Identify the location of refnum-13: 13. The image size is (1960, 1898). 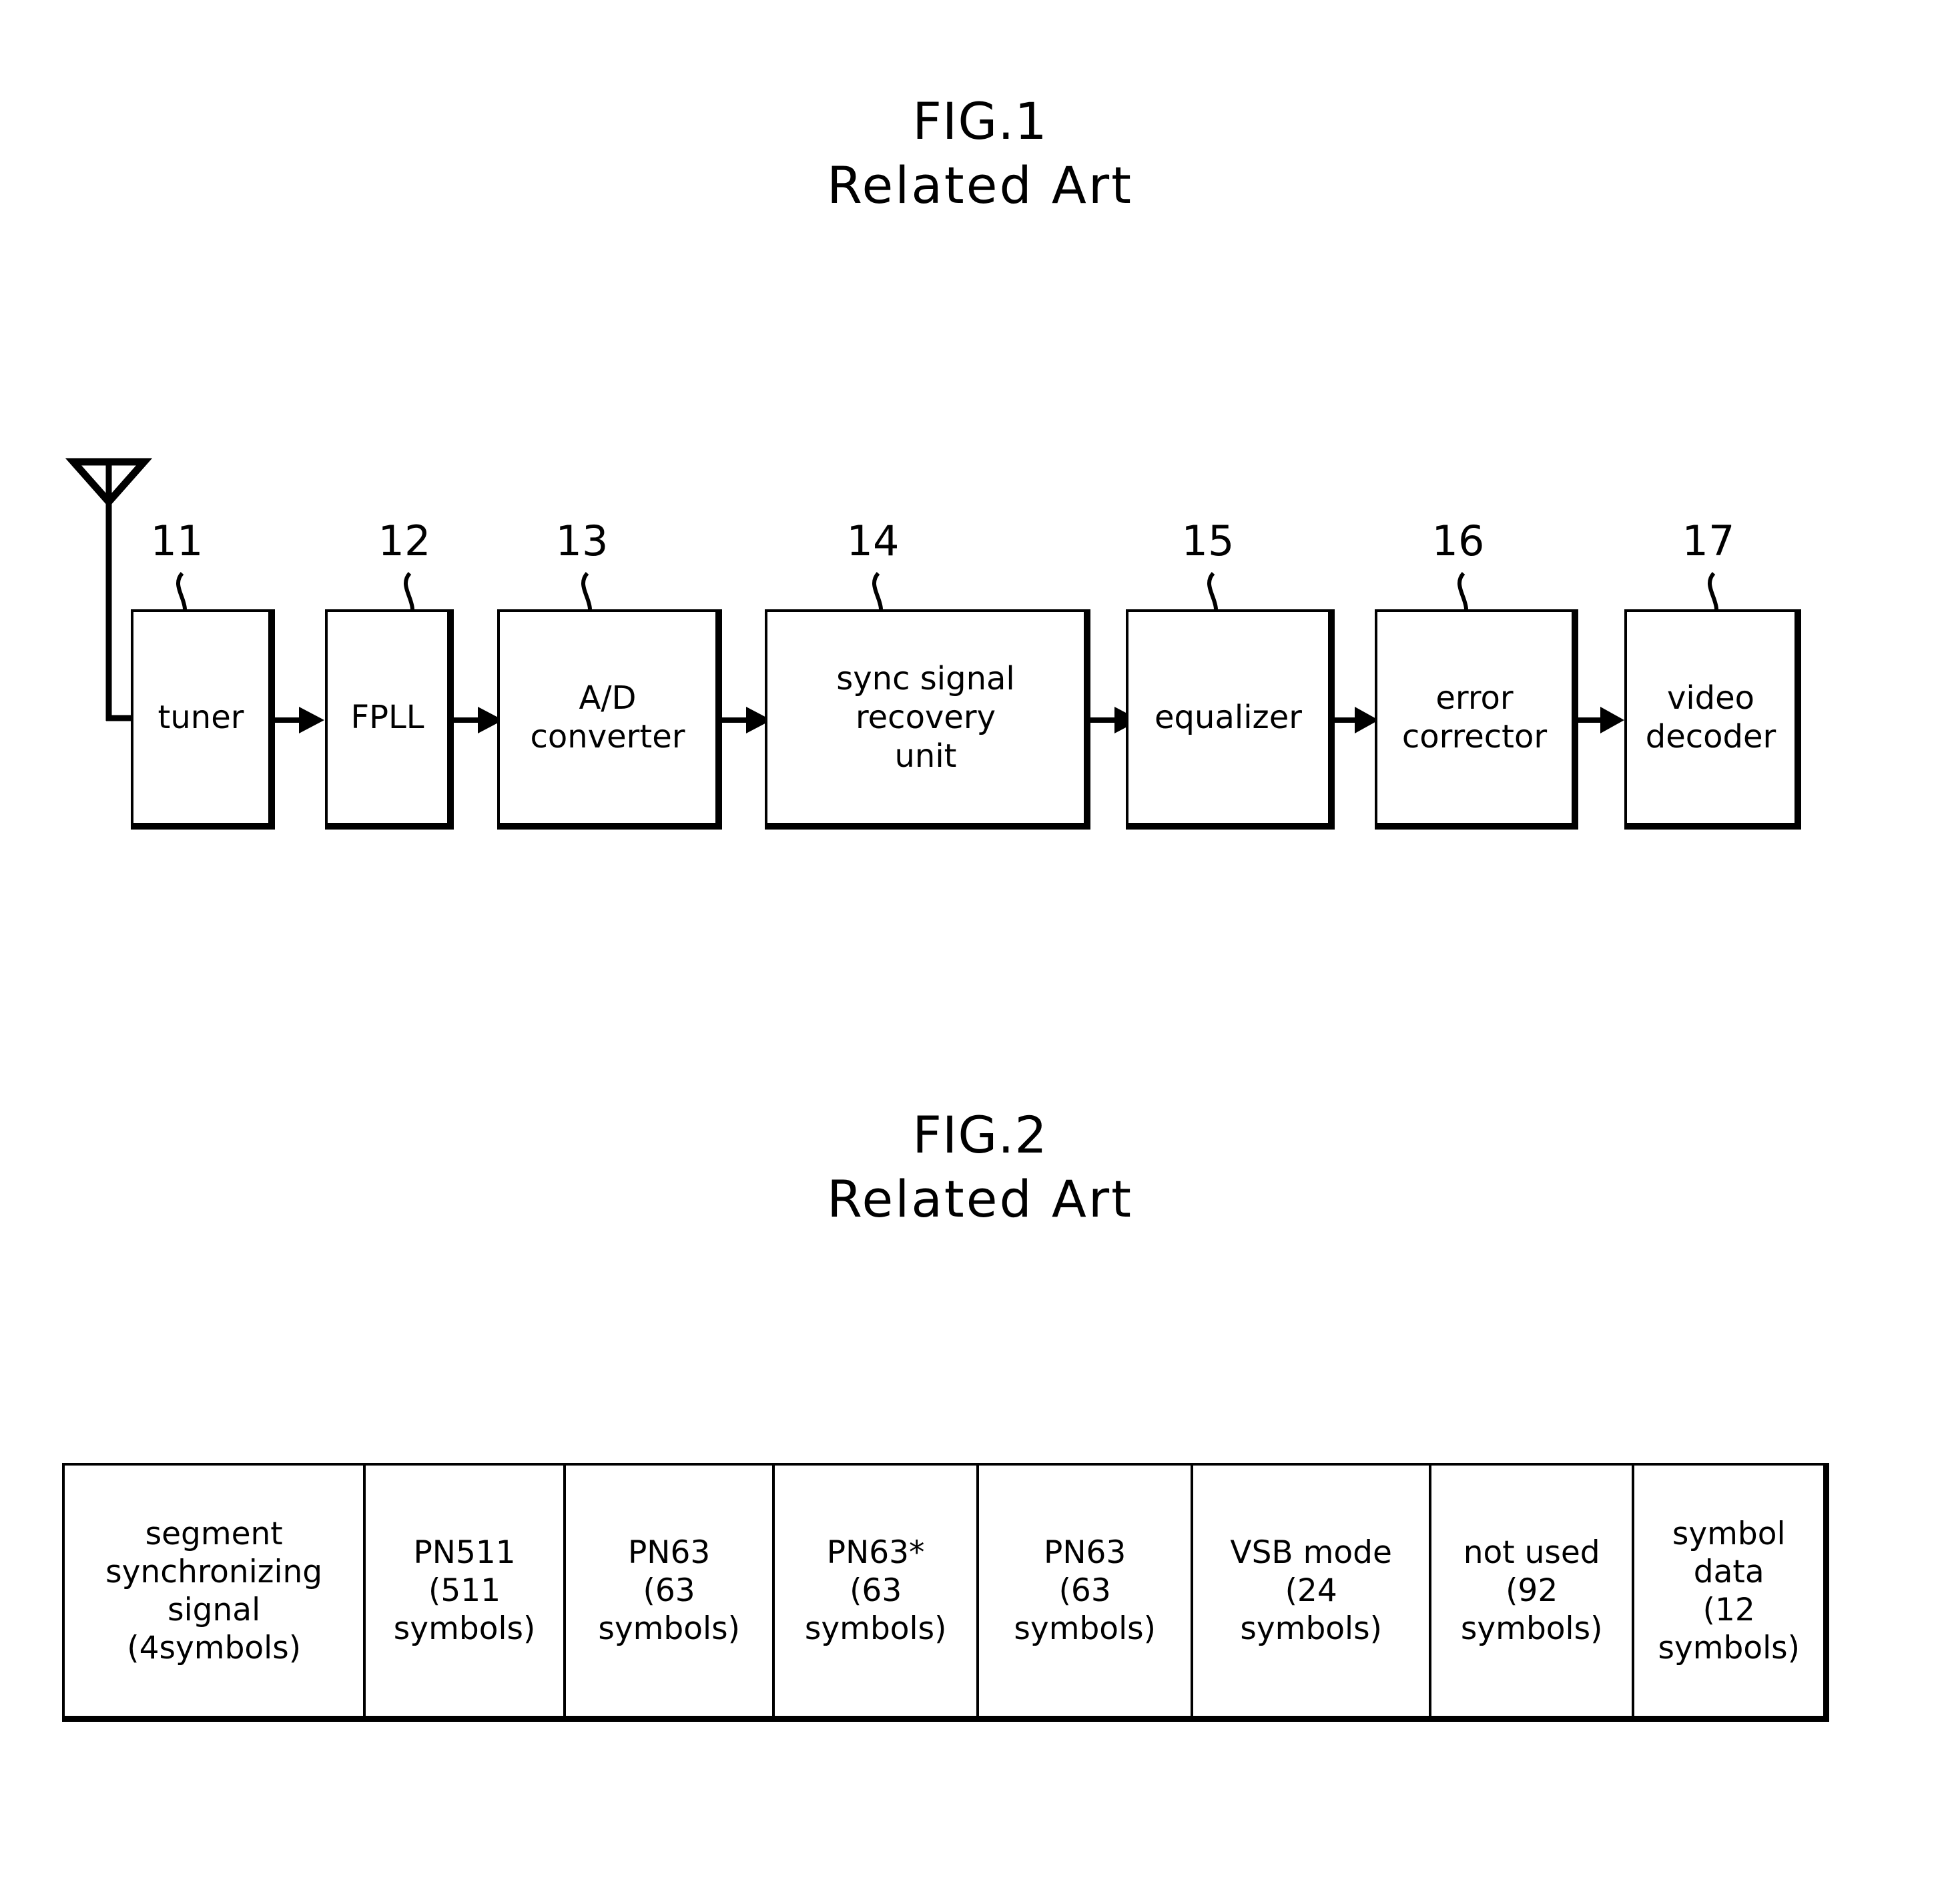
(582, 541).